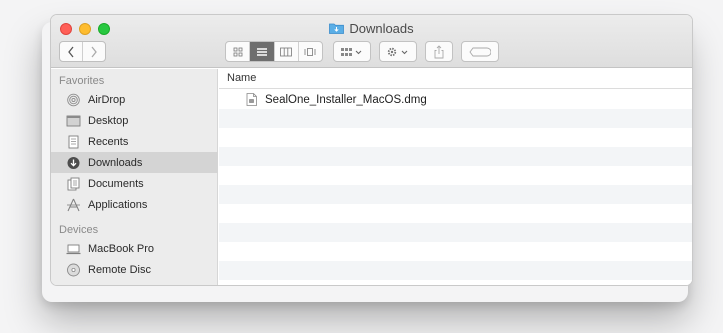 This screenshot has width=723, height=333. Describe the element at coordinates (119, 269) in the screenshot. I see `sidebar-item-label: Remote Disc` at that location.